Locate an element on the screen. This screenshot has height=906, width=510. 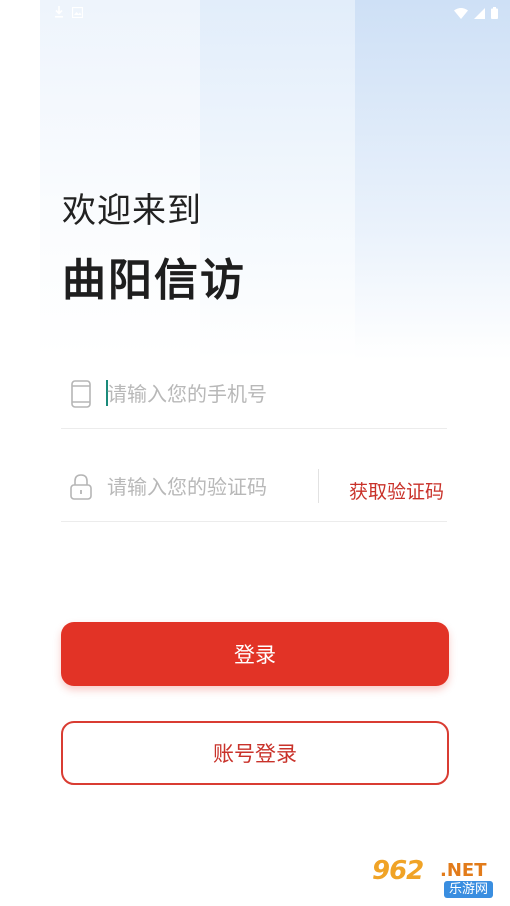
image-icon is located at coordinates (77, 12).